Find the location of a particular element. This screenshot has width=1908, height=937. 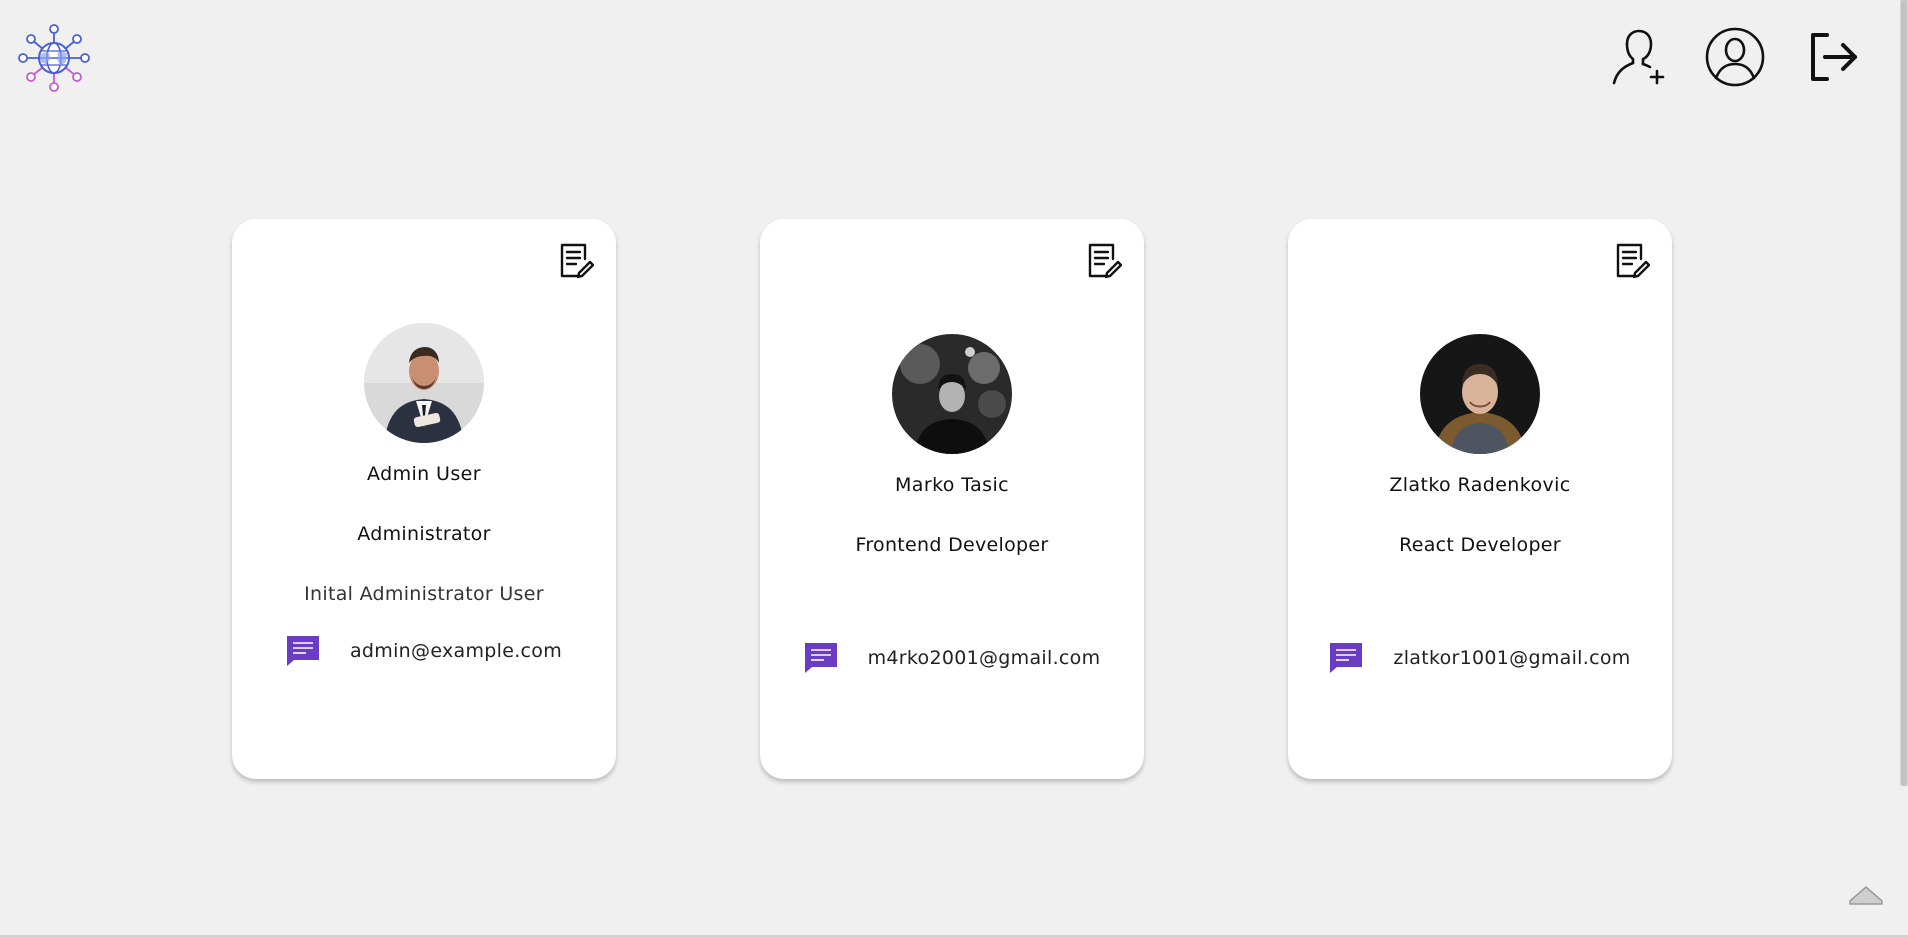

top-navigation is located at coordinates (1735, 57).